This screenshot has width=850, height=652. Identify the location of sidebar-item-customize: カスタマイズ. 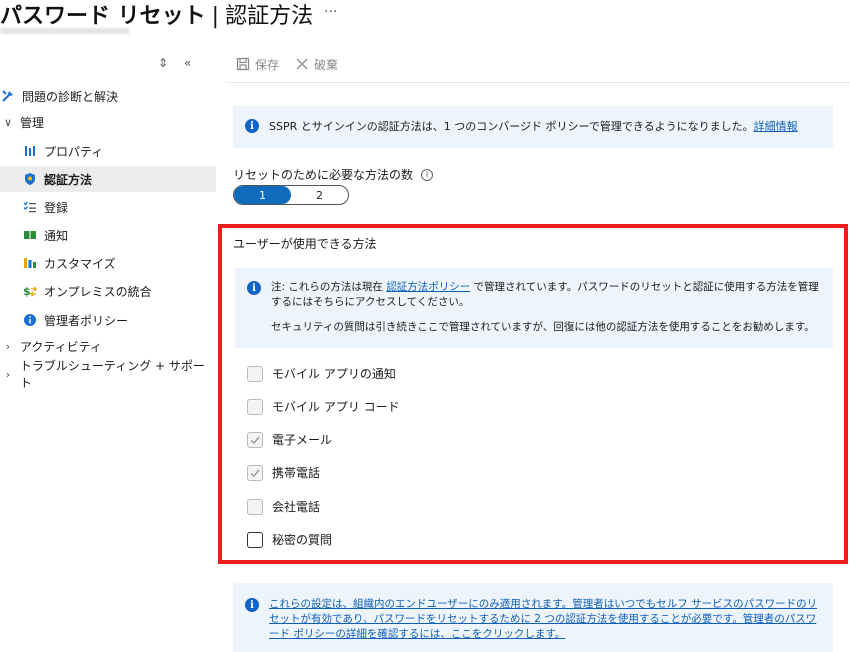
(108, 263).